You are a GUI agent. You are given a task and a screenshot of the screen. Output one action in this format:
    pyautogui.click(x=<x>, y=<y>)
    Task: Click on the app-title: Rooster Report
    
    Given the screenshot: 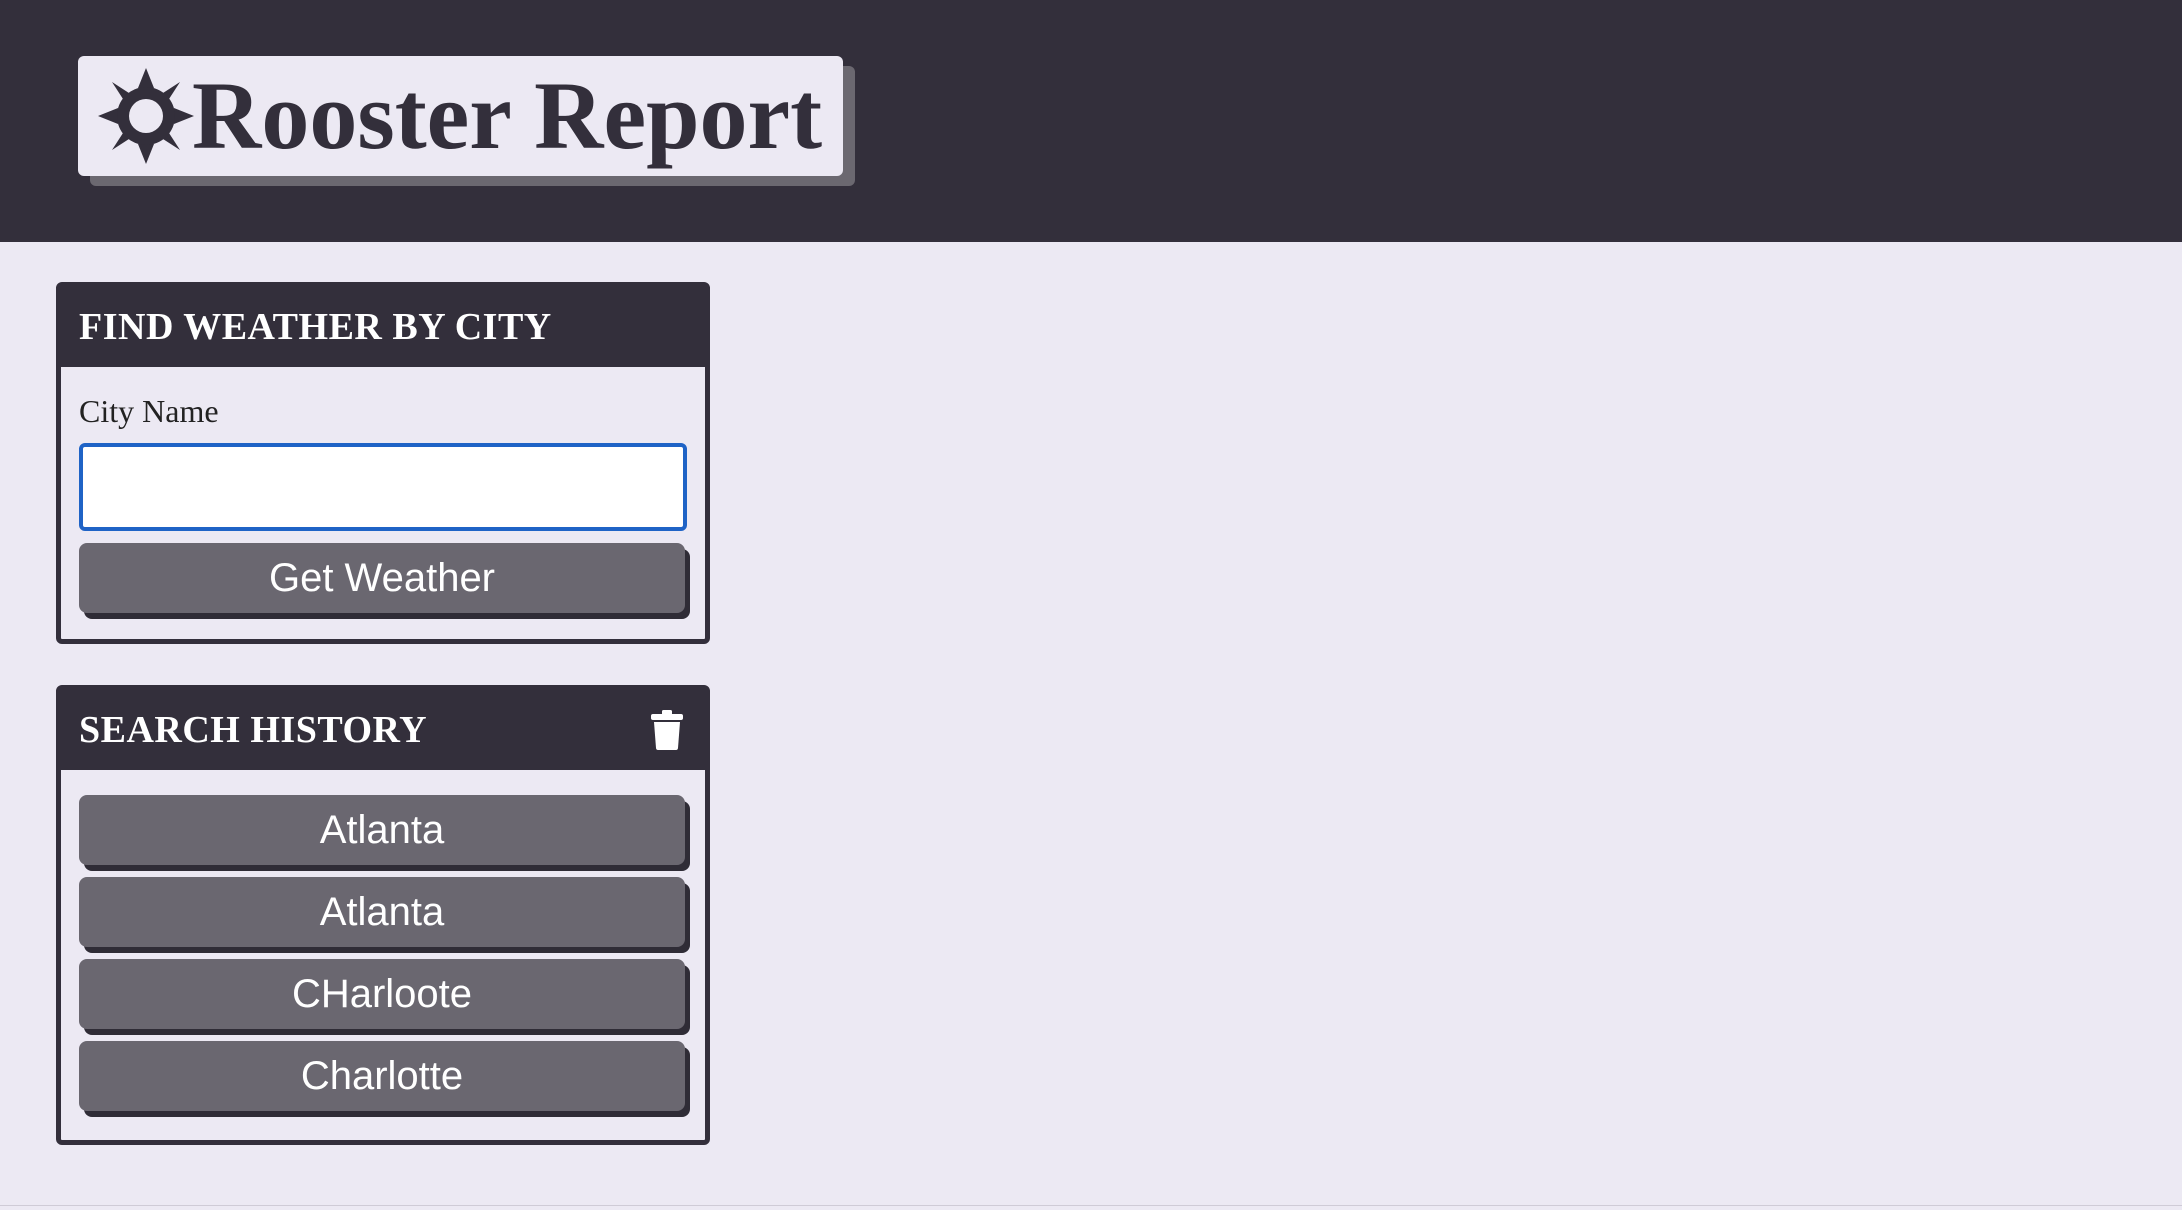 What is the action you would take?
    pyautogui.click(x=507, y=115)
    